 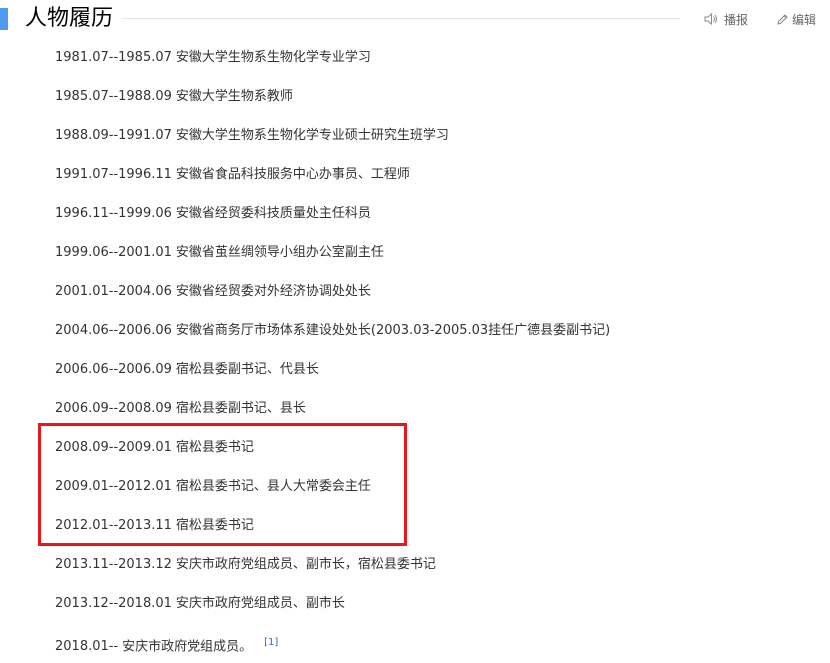 What do you see at coordinates (113, 486) in the screenshot?
I see `entry-dates: 2009.01--2012.01` at bounding box center [113, 486].